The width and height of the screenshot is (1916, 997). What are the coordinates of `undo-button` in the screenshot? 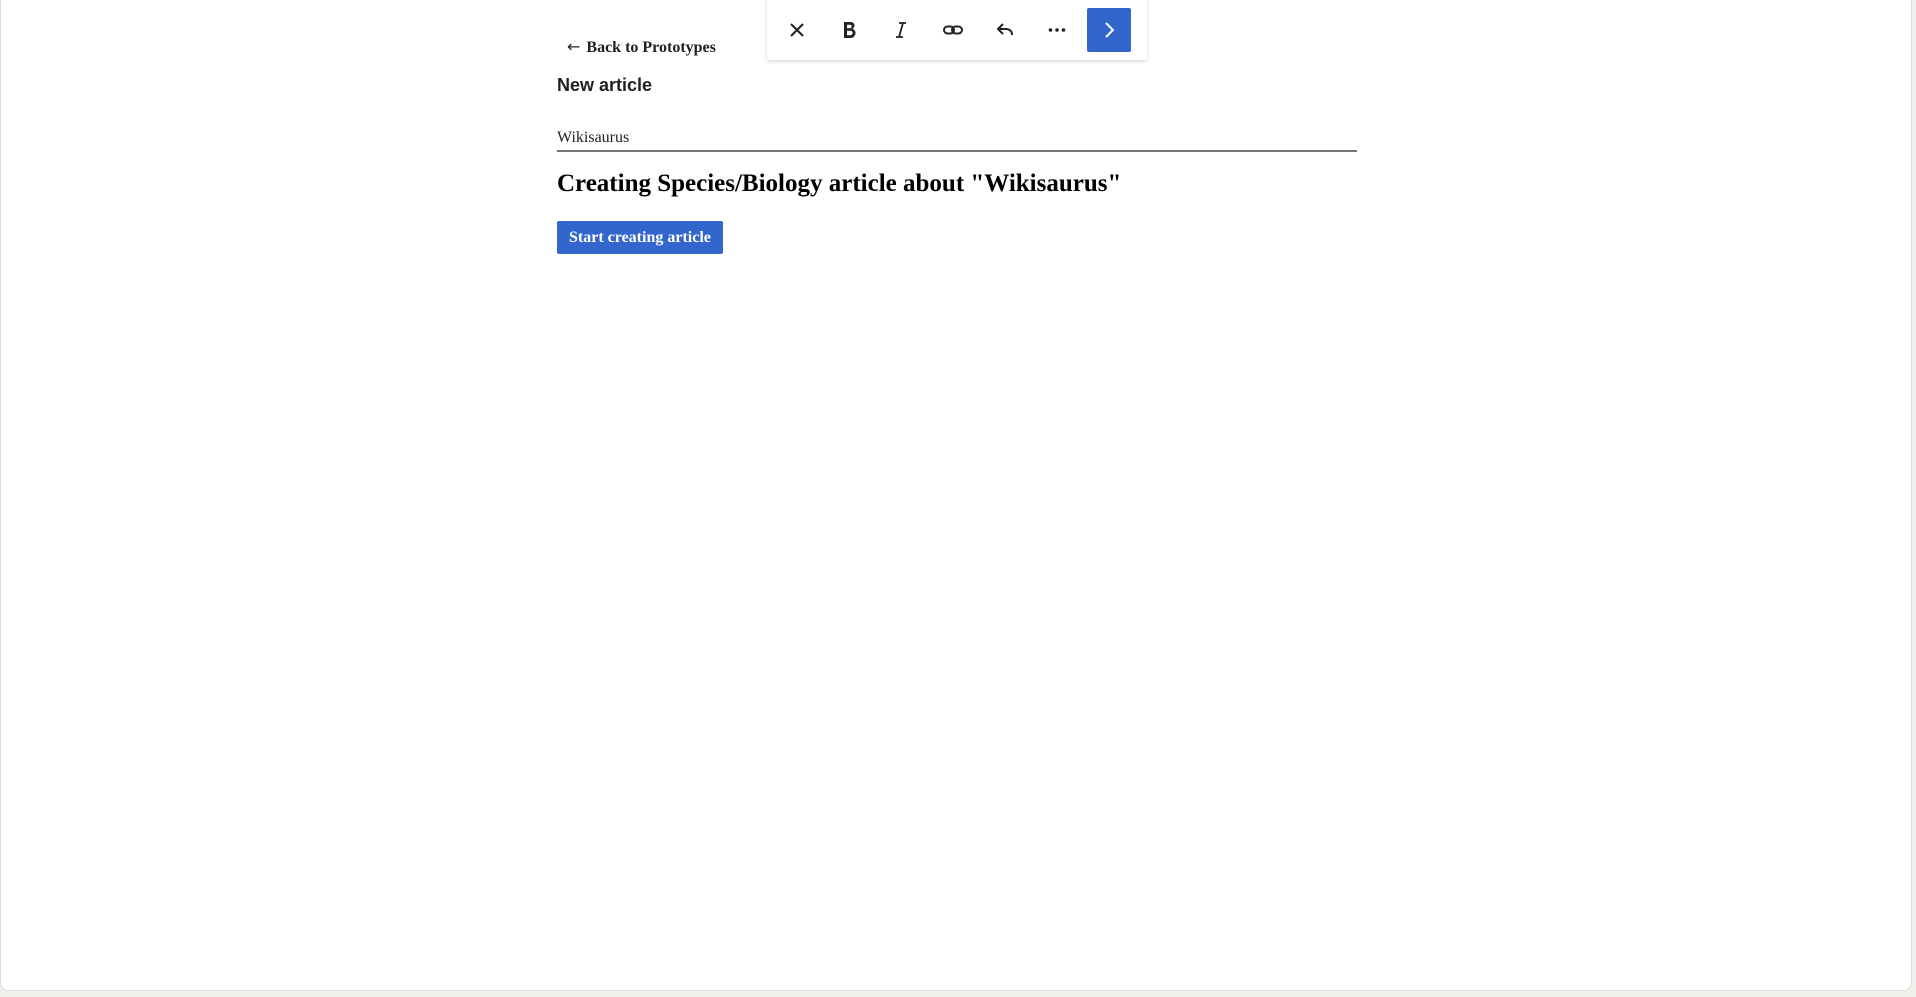 It's located at (1005, 30).